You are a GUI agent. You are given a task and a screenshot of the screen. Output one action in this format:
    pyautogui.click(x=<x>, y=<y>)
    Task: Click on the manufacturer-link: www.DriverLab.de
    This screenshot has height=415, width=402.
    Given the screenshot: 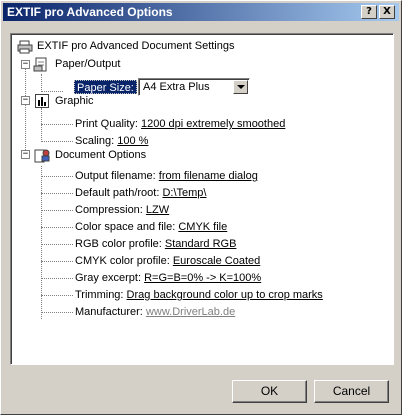 What is the action you would take?
    pyautogui.click(x=190, y=312)
    